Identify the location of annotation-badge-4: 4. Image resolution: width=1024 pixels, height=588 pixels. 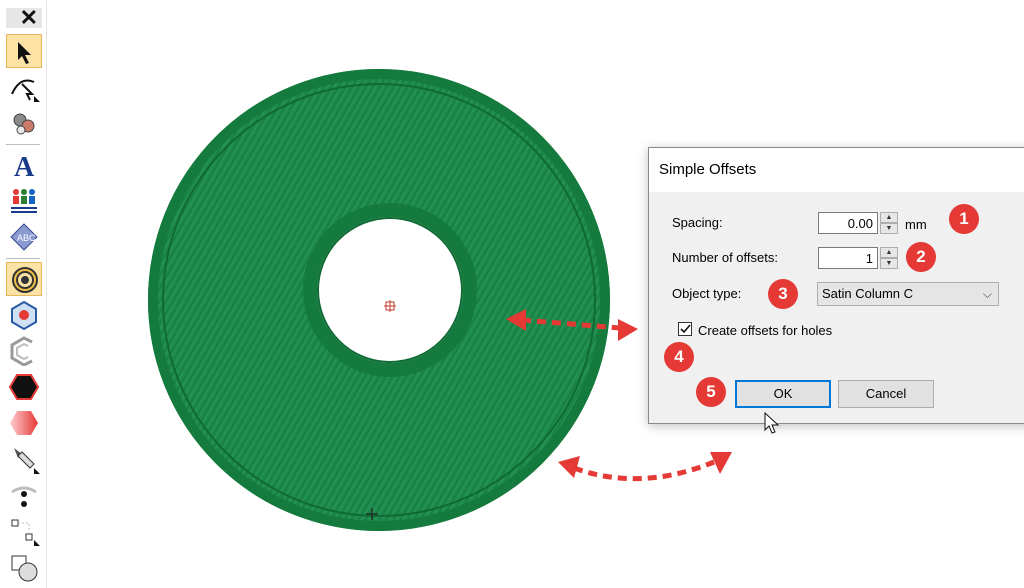
(679, 357).